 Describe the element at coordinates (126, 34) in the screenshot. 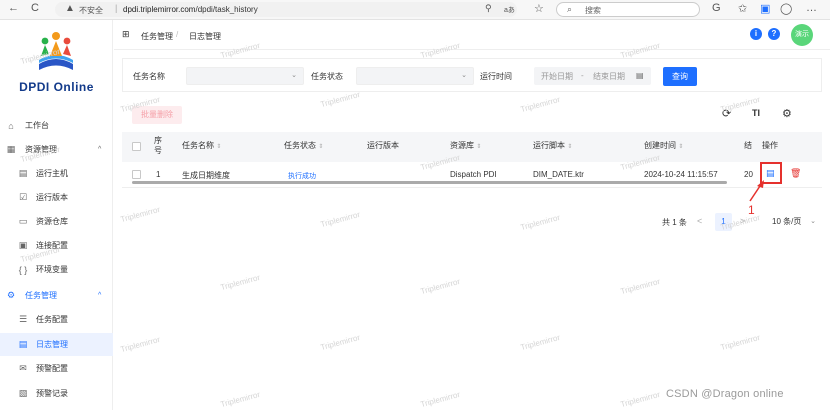

I see `apps-grid-icon: ⊞` at that location.